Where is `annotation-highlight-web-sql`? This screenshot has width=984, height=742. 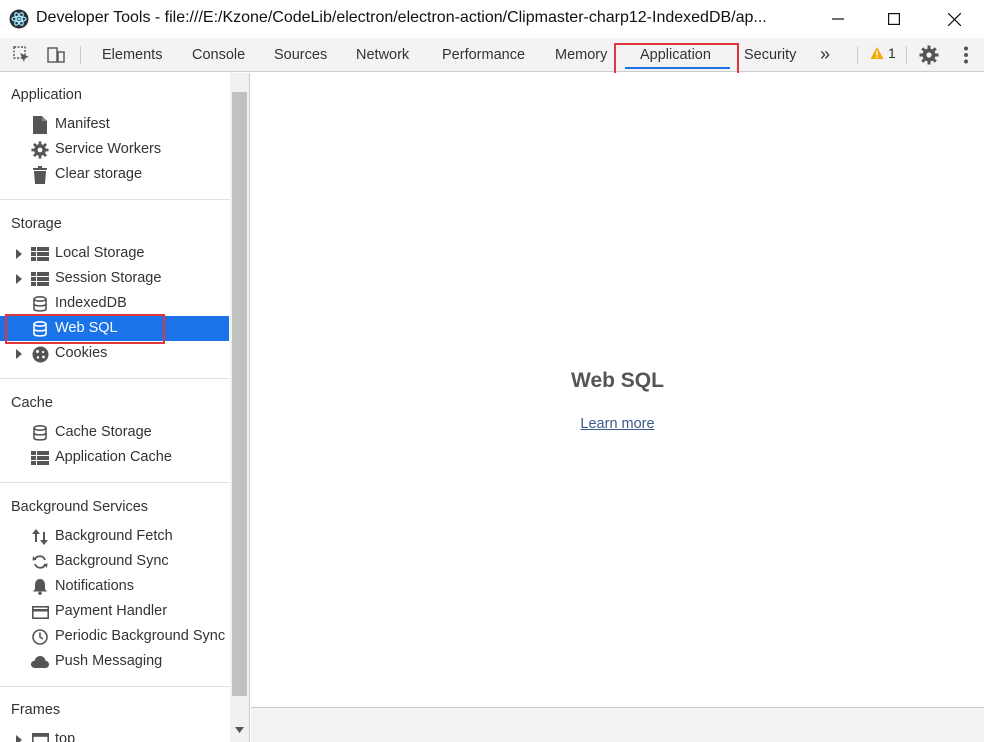
annotation-highlight-web-sql is located at coordinates (85, 329).